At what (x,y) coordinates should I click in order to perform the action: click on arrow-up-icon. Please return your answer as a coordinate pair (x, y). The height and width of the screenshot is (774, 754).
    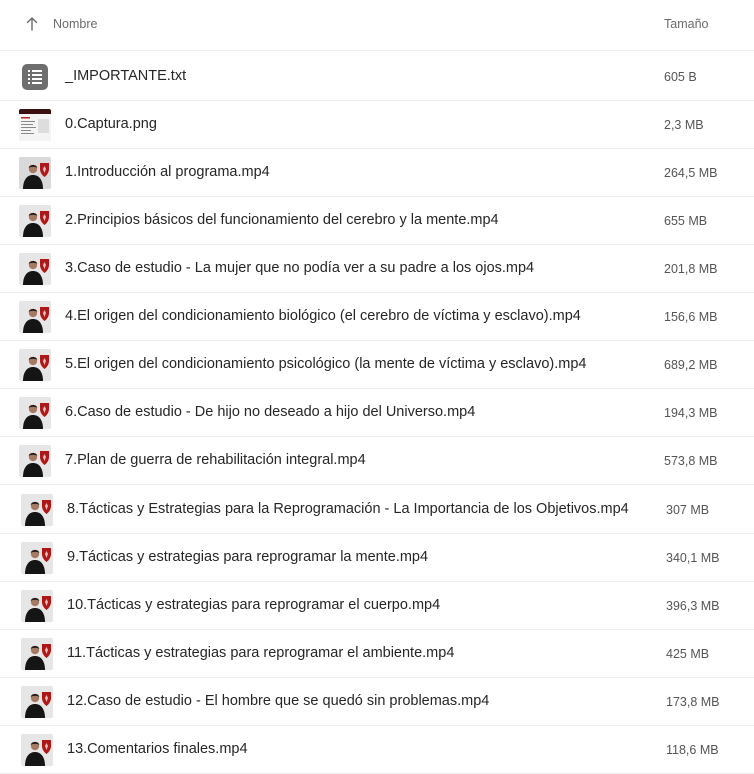
    Looking at the image, I should click on (32, 24).